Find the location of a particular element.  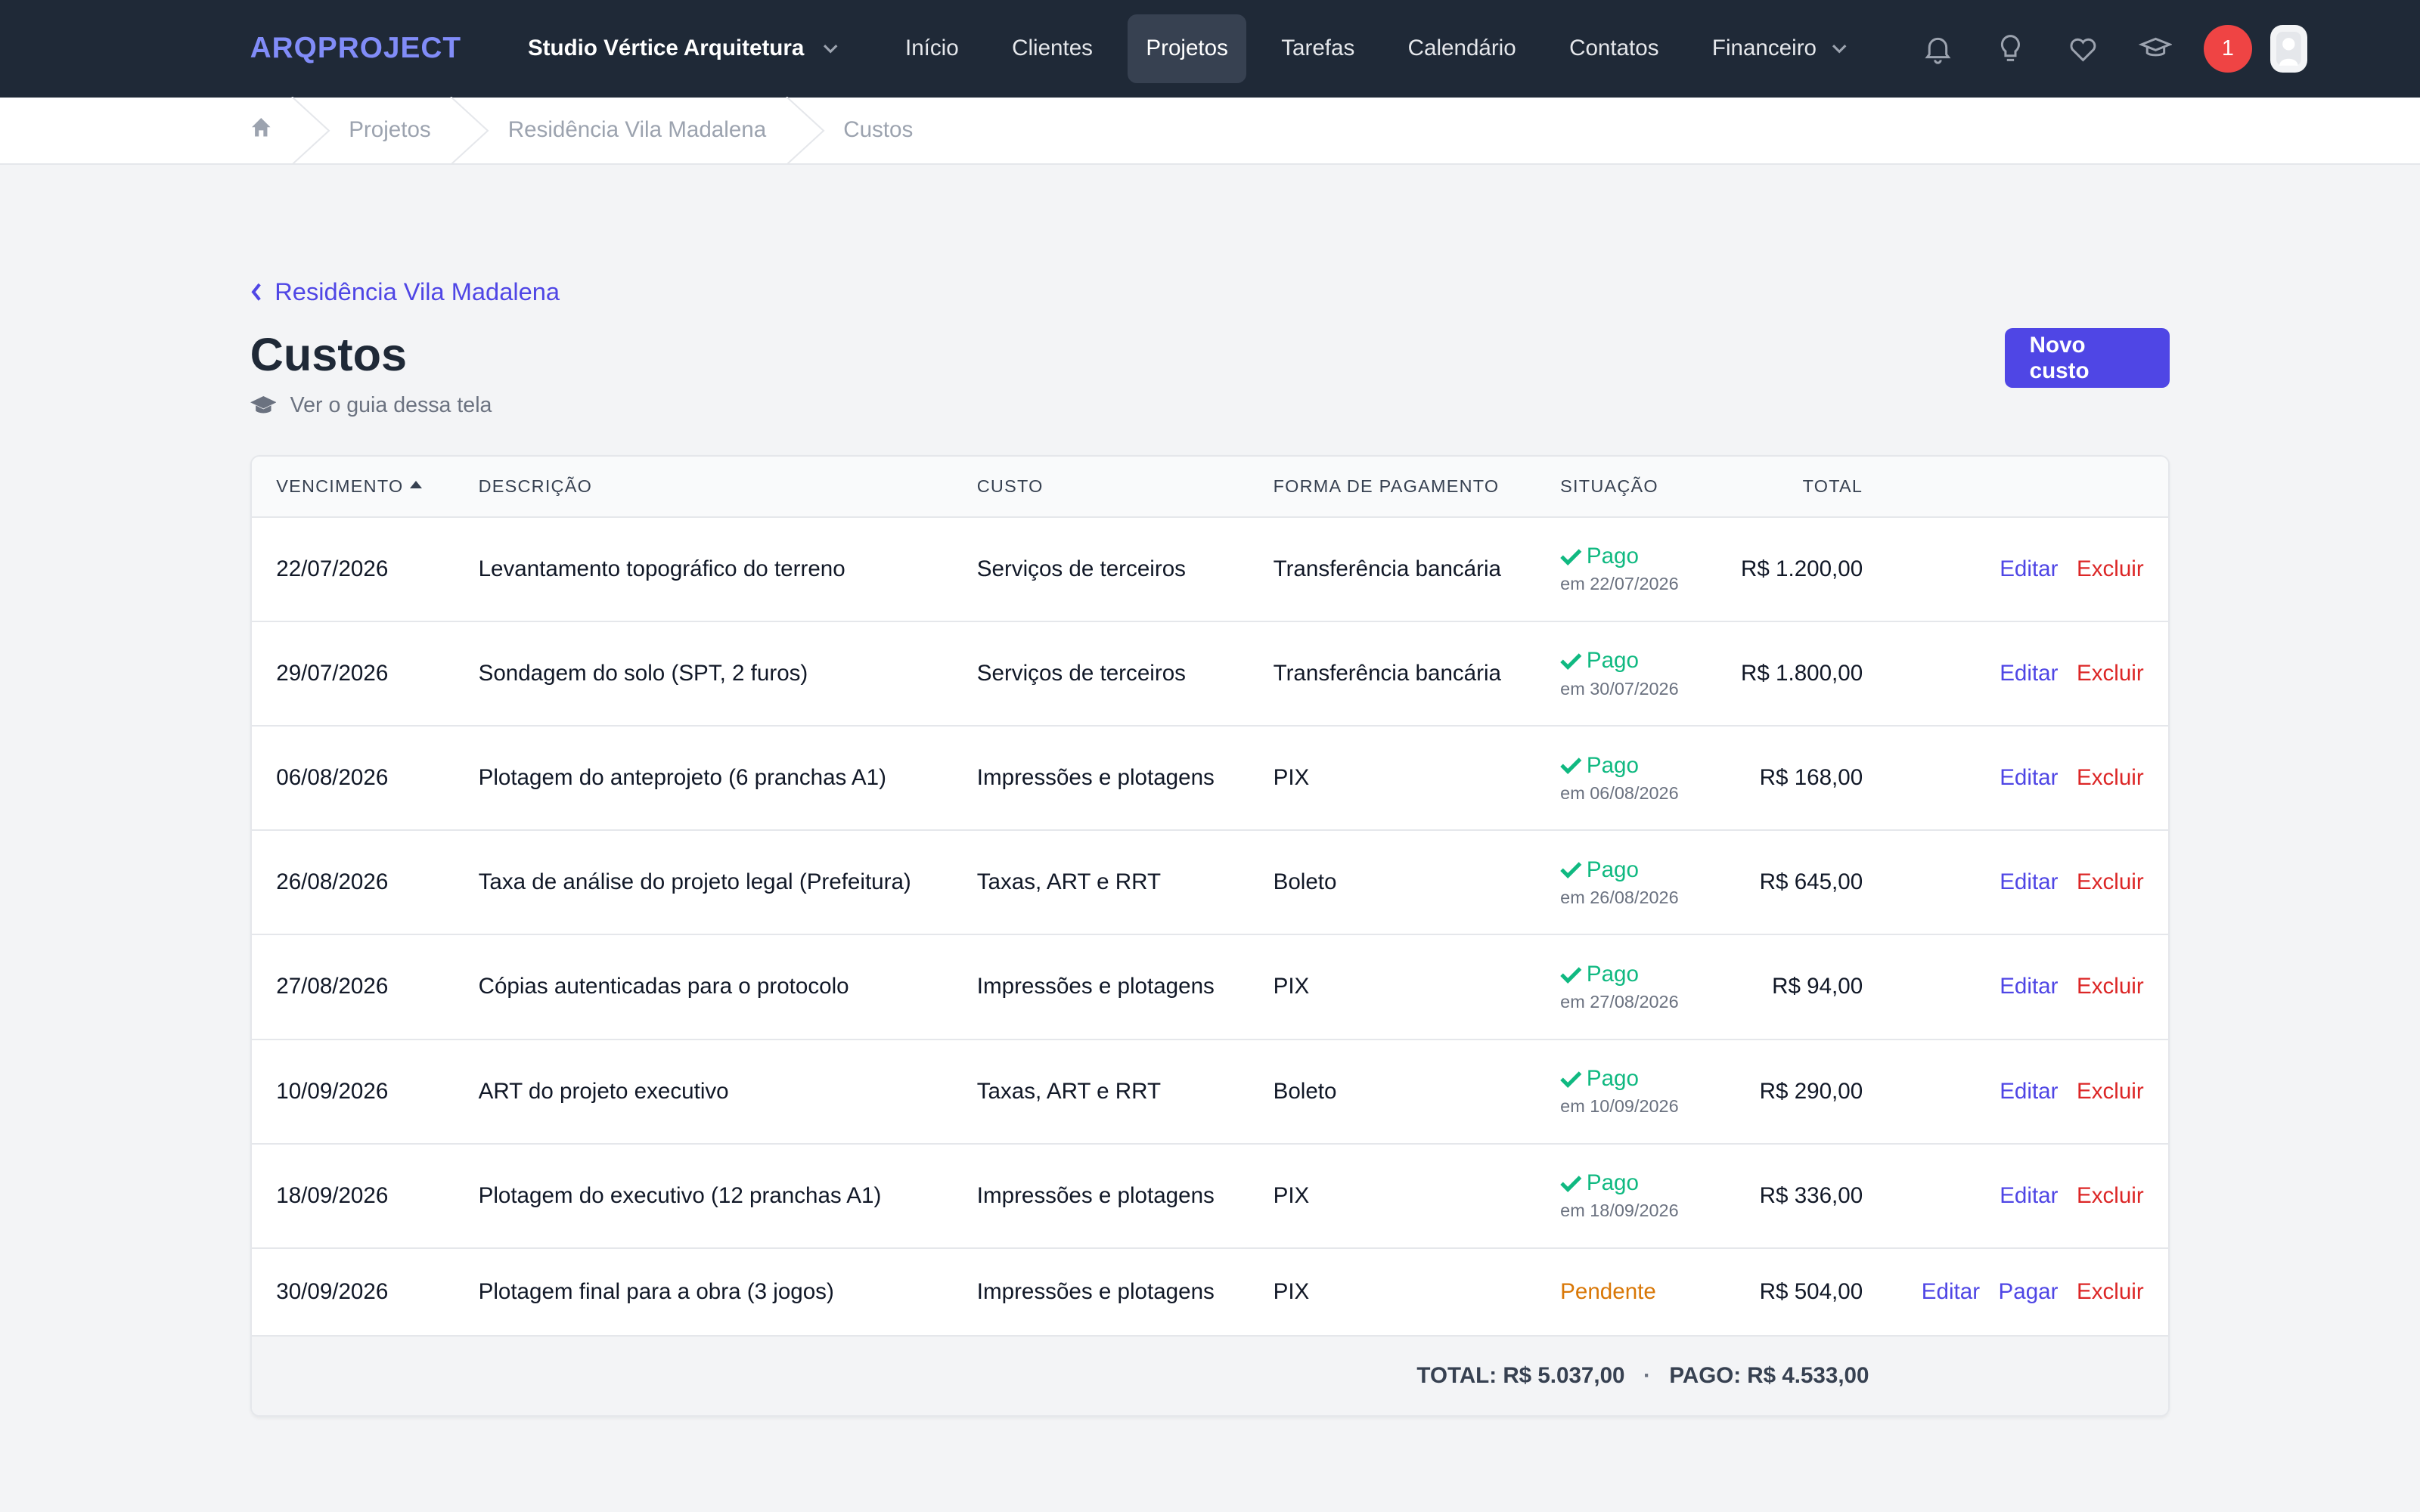

cell-situacao: Pago em 10/09/2026 is located at coordinates (1612, 1092).